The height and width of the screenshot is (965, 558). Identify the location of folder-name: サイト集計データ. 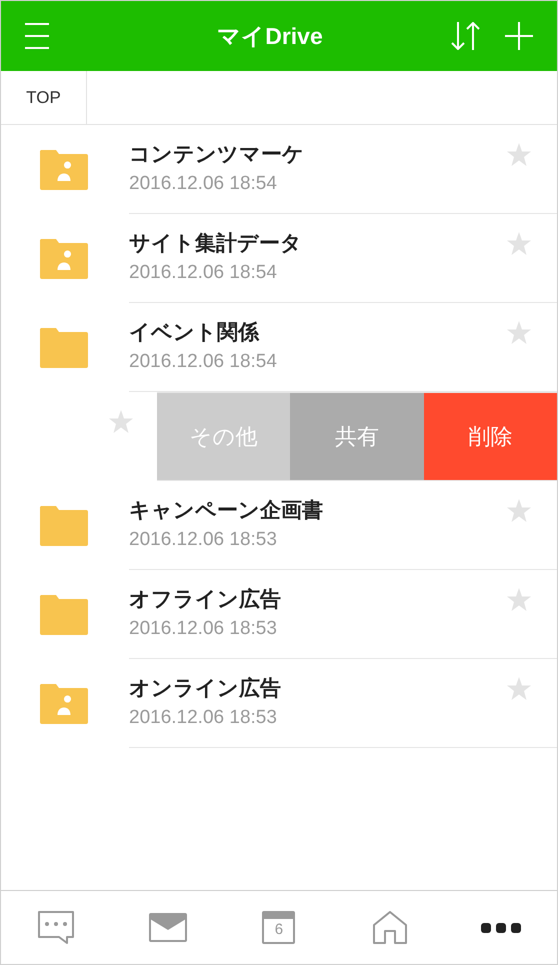
(215, 244).